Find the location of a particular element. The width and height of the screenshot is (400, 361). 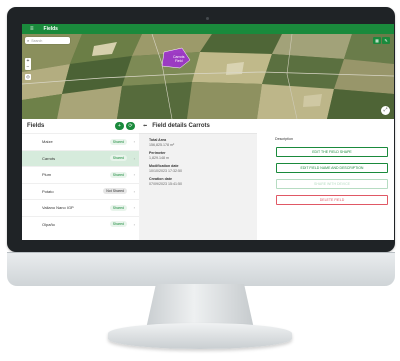

list-item: Potato Not Shared › is located at coordinates (80, 191).